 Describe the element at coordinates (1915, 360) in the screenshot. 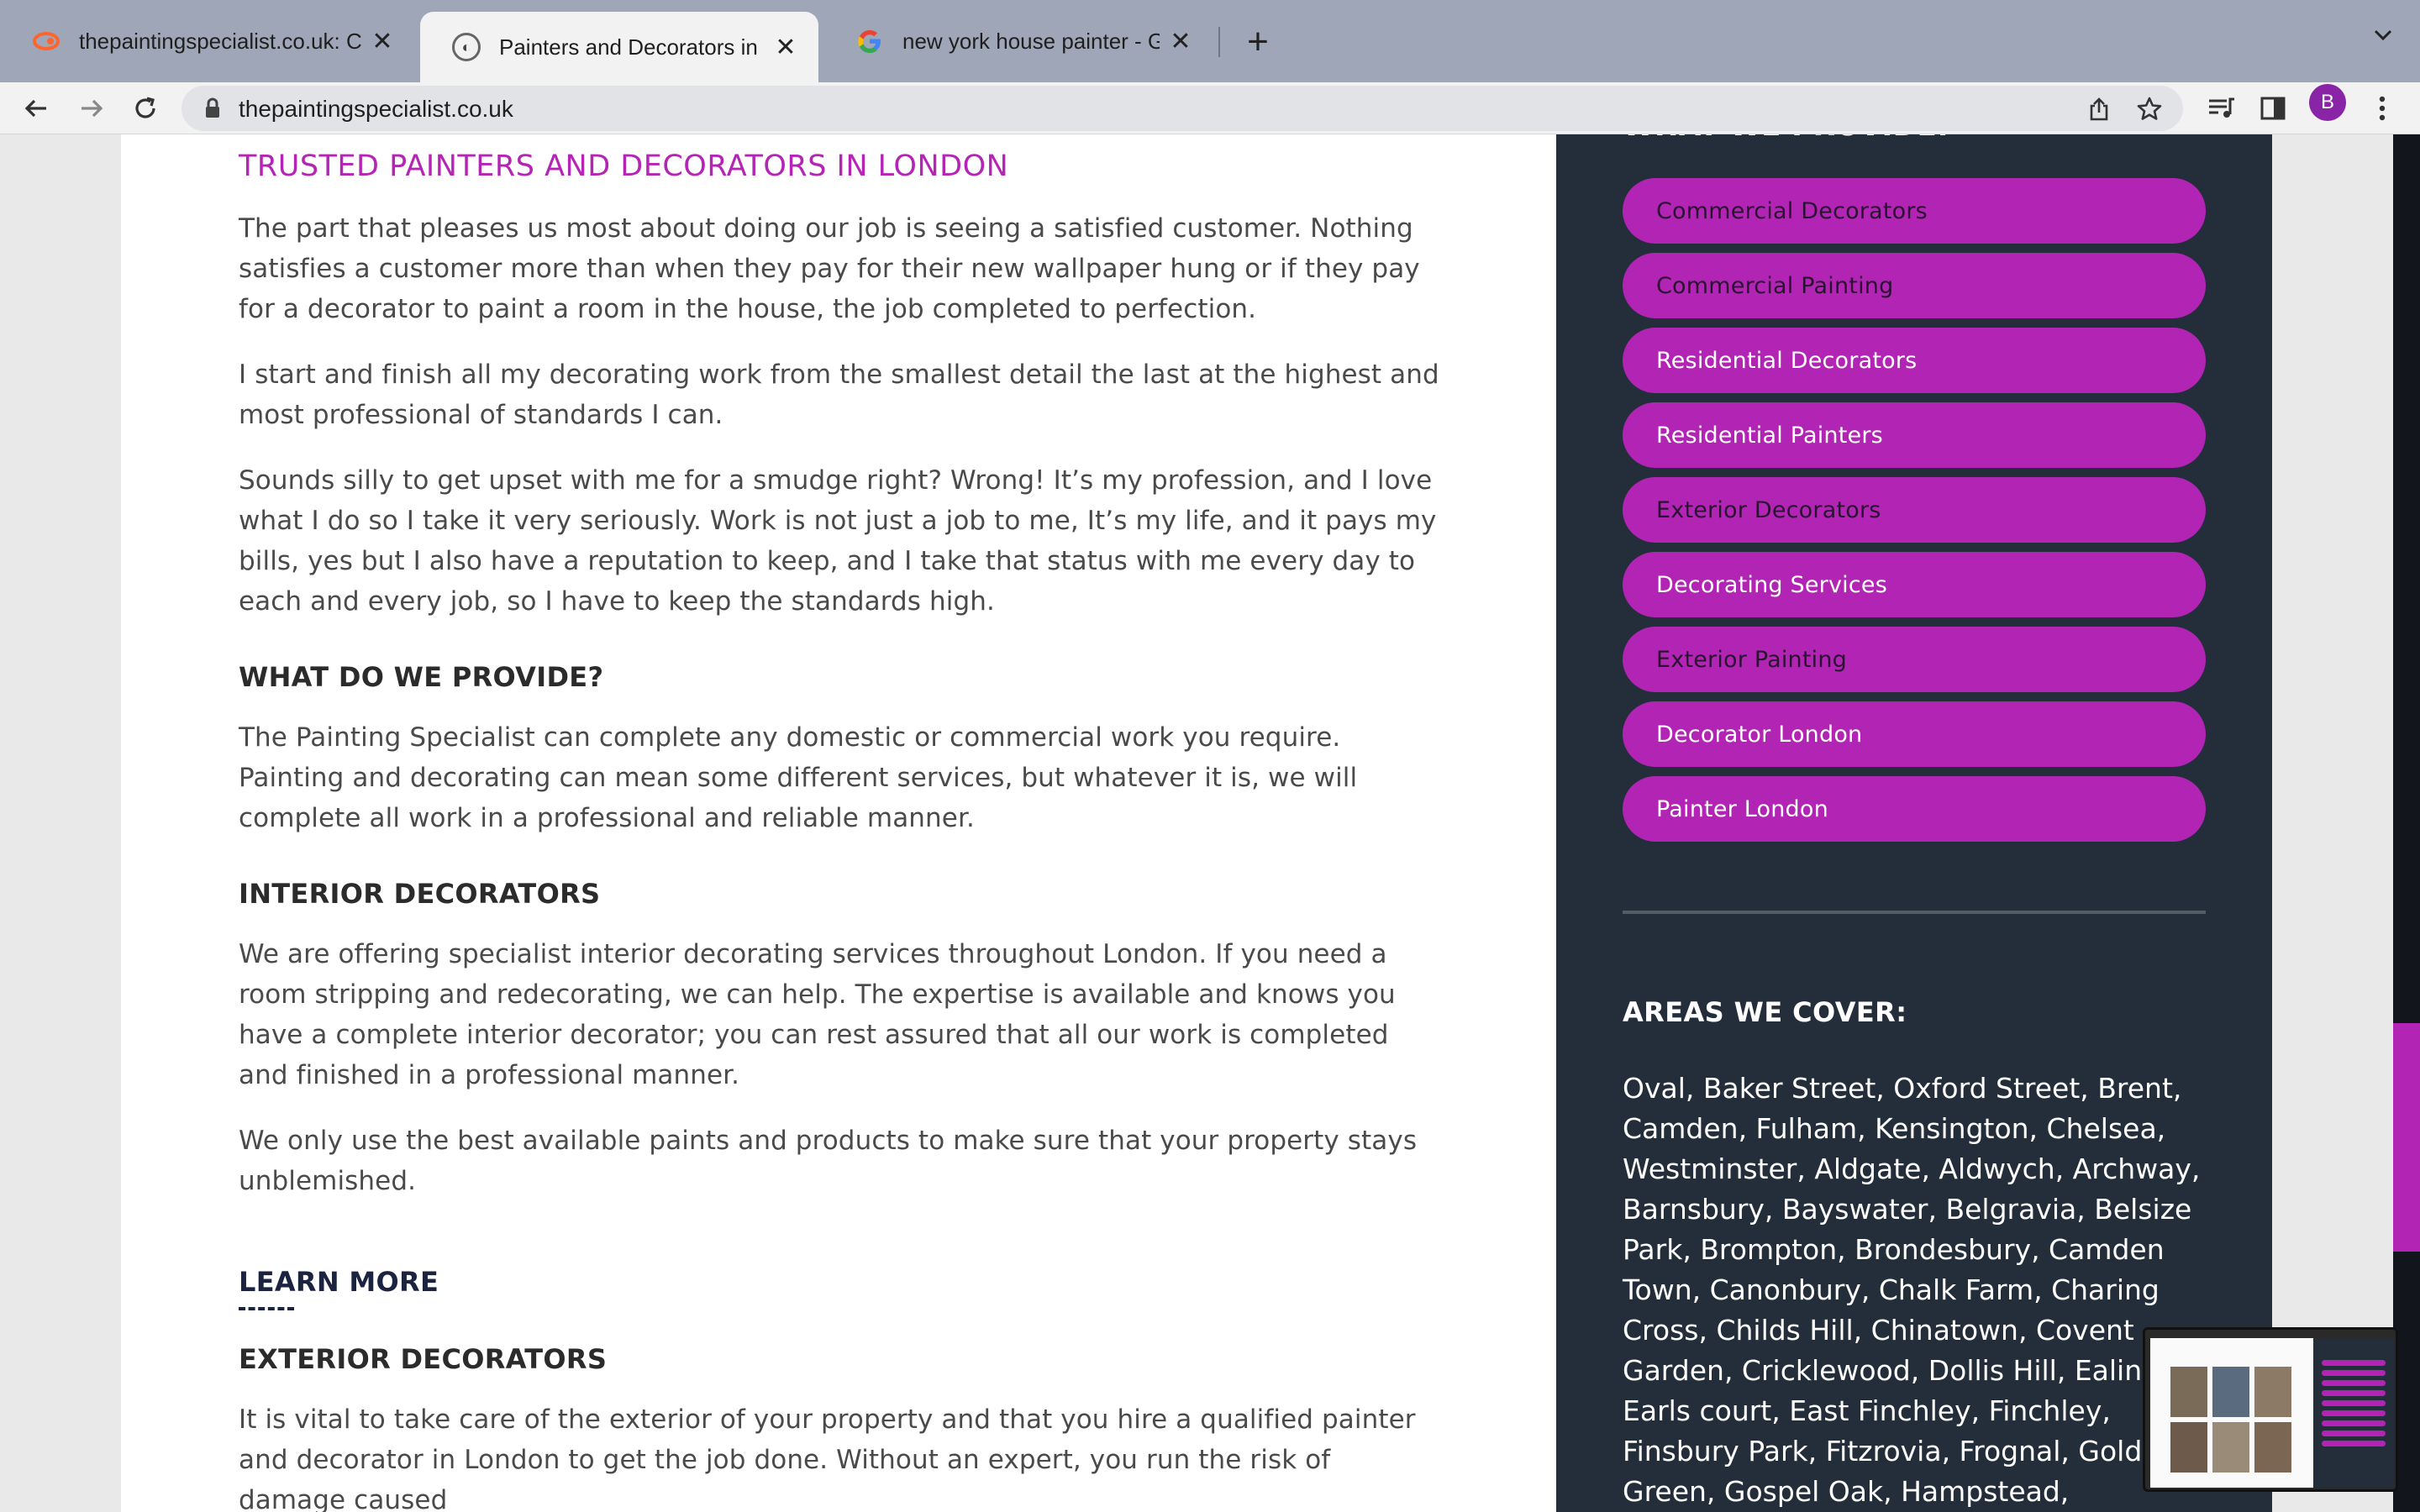

I see `service-link-residential-decorators: Residential Decorators` at that location.